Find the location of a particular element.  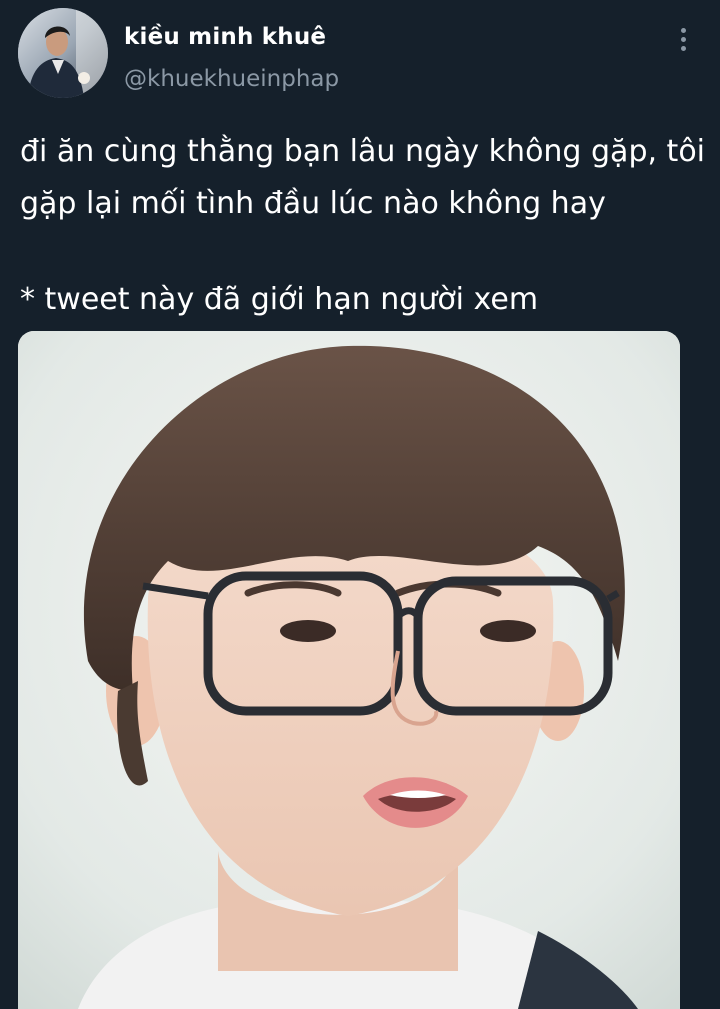

more-vertical-icon is located at coordinates (683, 30).